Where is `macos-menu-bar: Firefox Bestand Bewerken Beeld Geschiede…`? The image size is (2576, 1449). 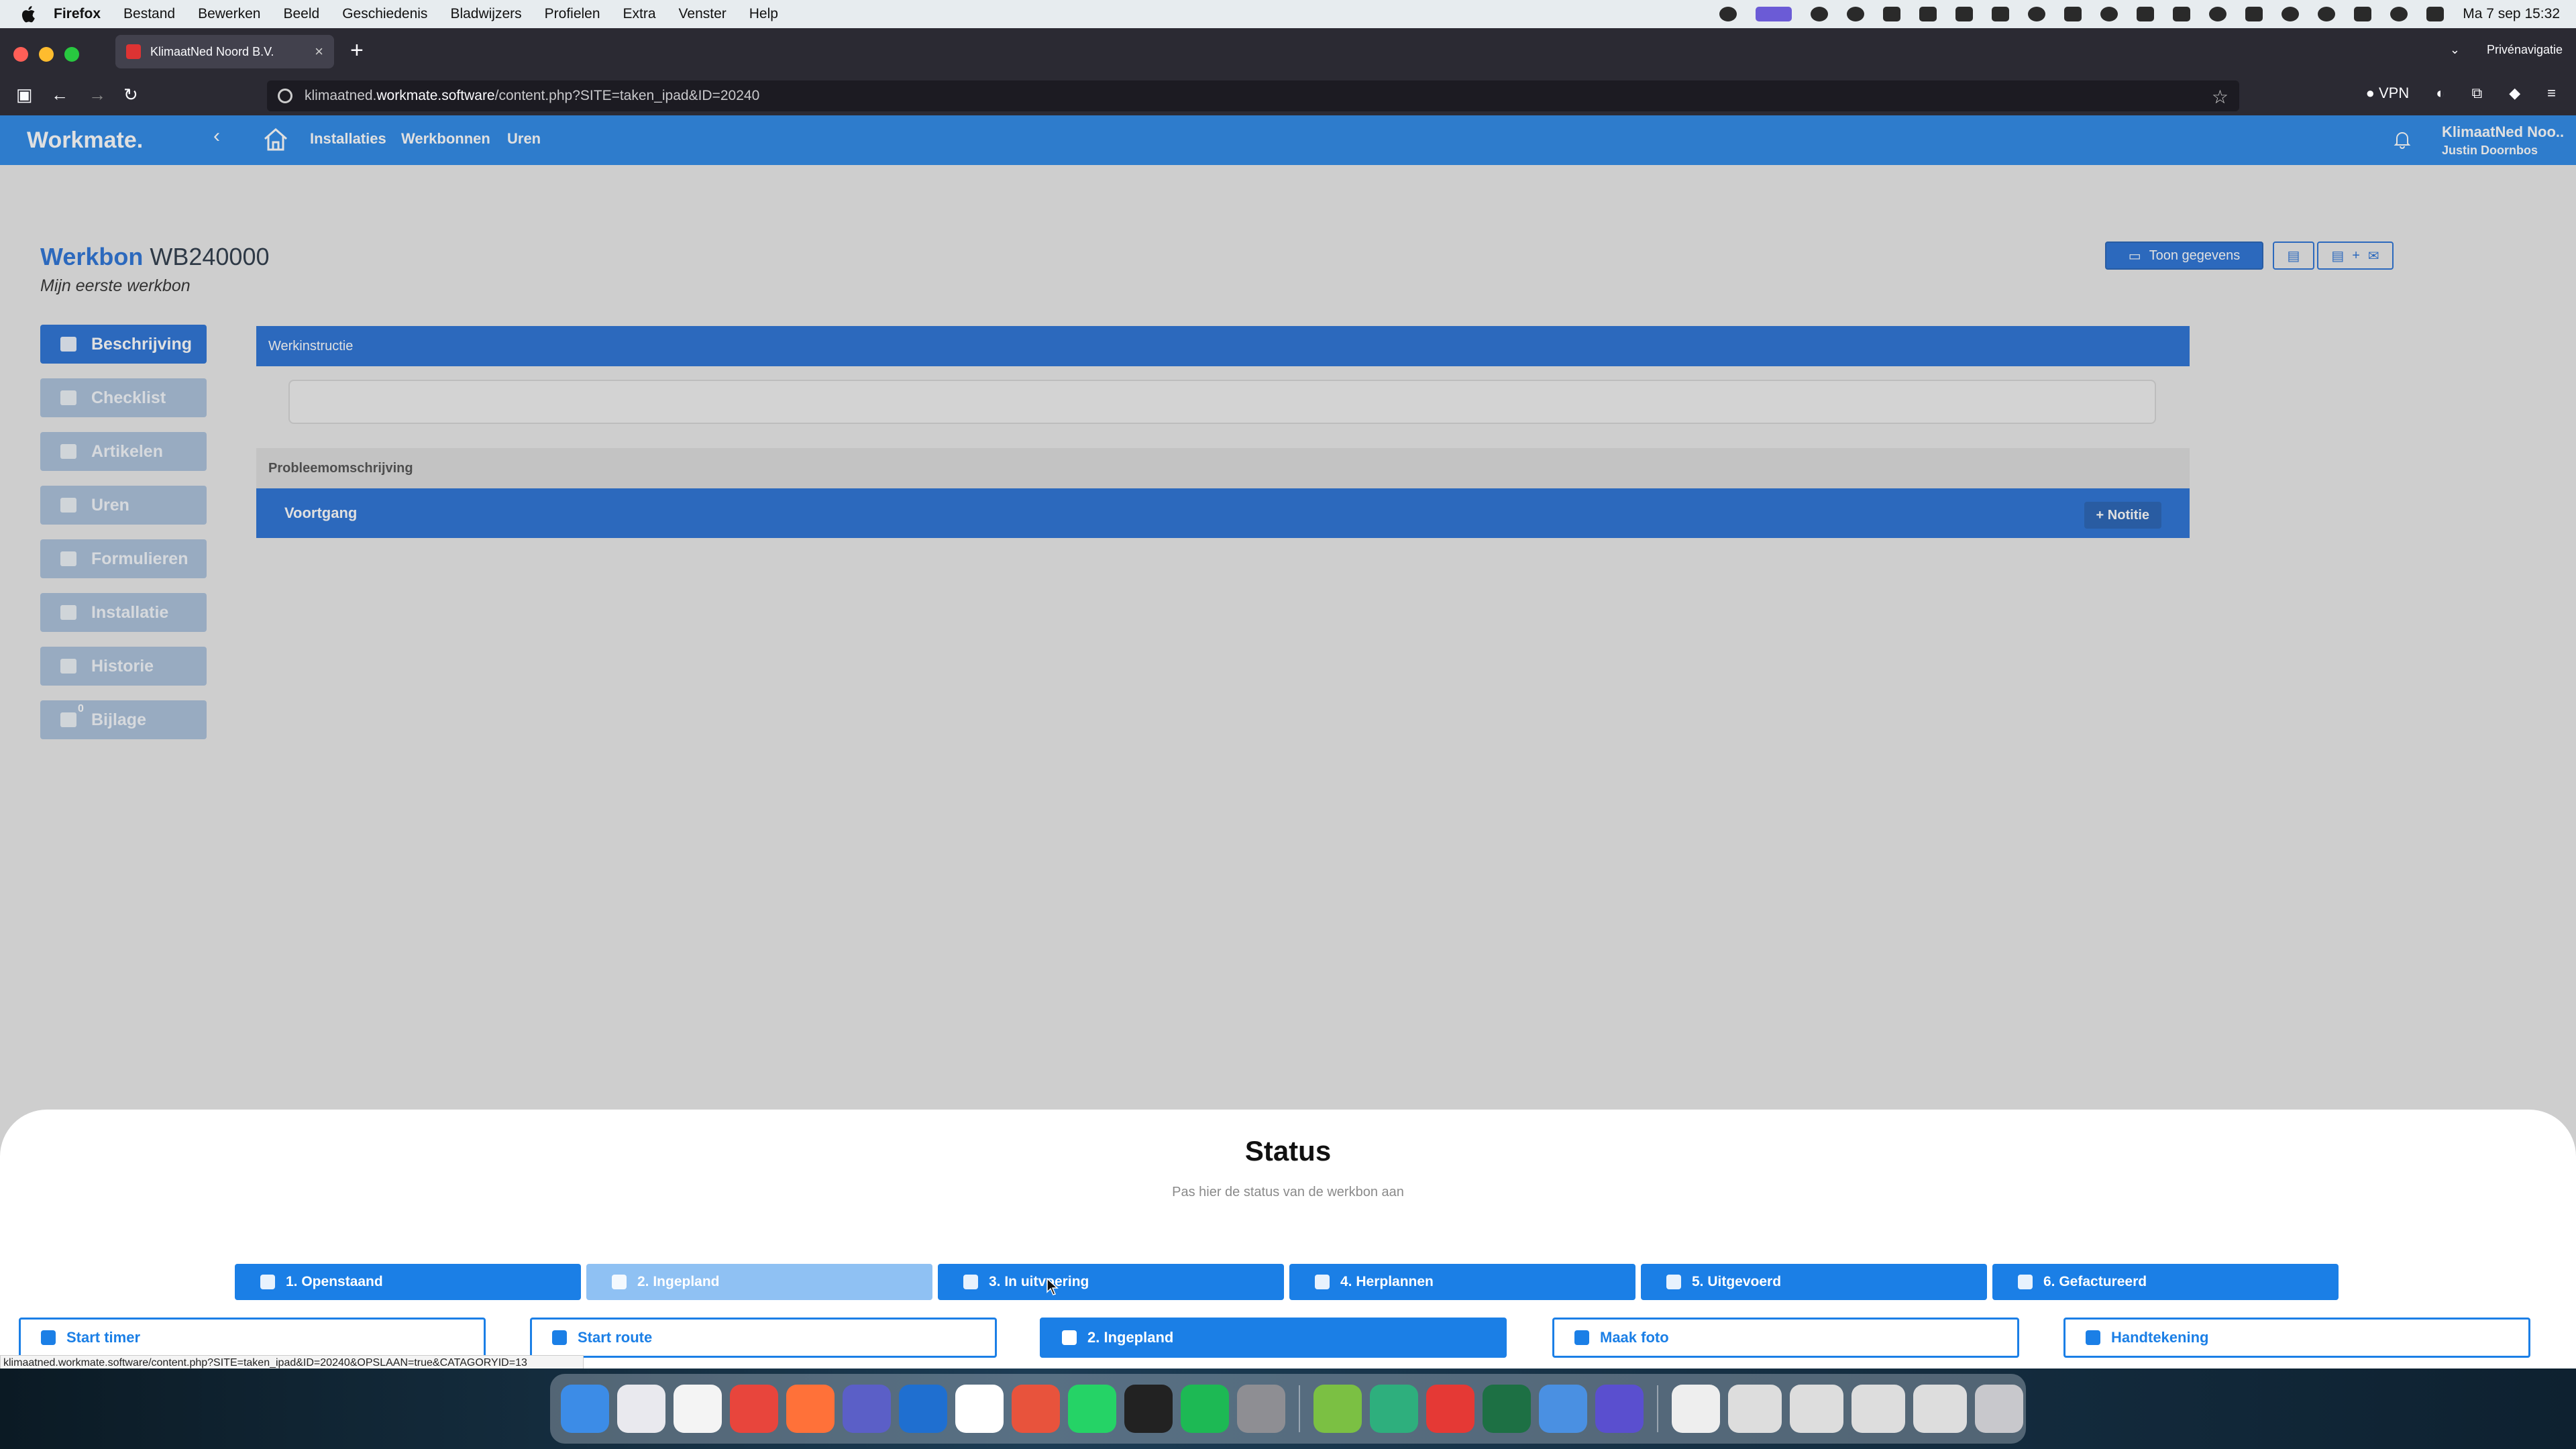
macos-menu-bar: Firefox Bestand Bewerken Beeld Geschiede… is located at coordinates (1288, 14).